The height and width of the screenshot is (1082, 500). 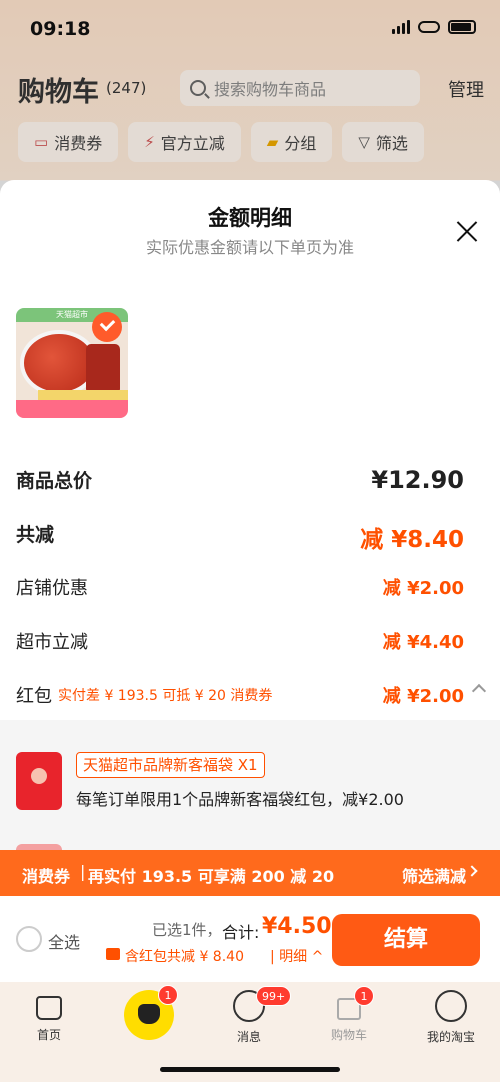 What do you see at coordinates (46, 876) in the screenshot?
I see `coupon-label: 消费券` at bounding box center [46, 876].